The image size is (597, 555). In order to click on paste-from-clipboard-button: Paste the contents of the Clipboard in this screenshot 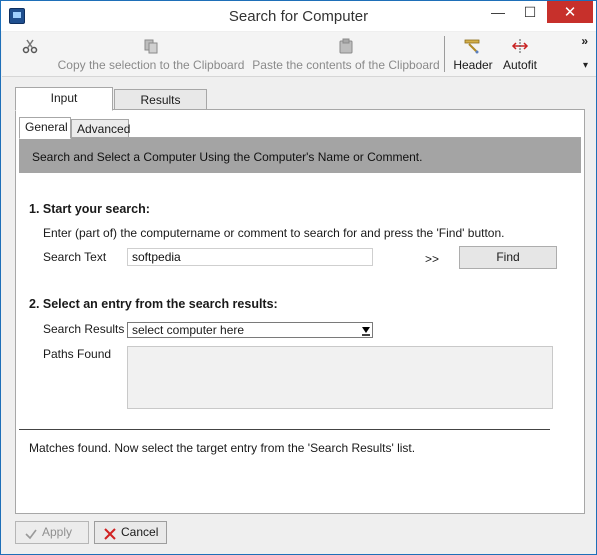, I will do `click(346, 54)`.